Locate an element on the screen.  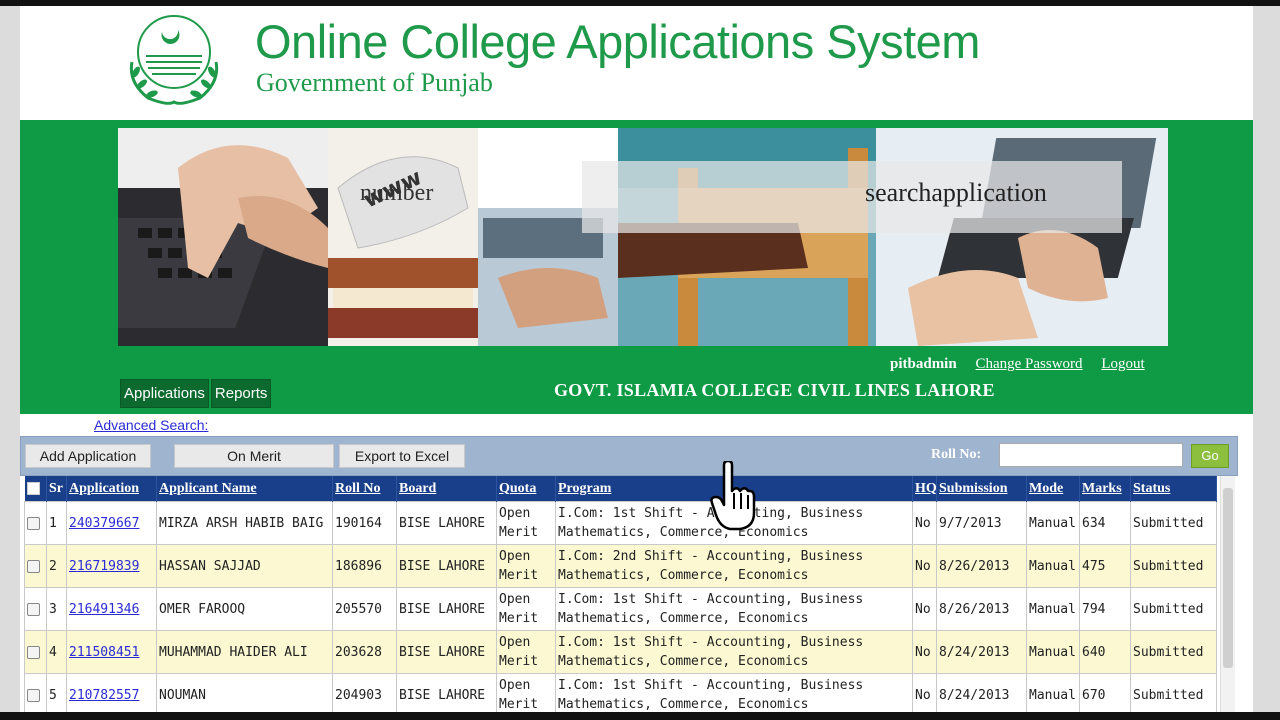
cell-sr: 5 is located at coordinates (56, 692).